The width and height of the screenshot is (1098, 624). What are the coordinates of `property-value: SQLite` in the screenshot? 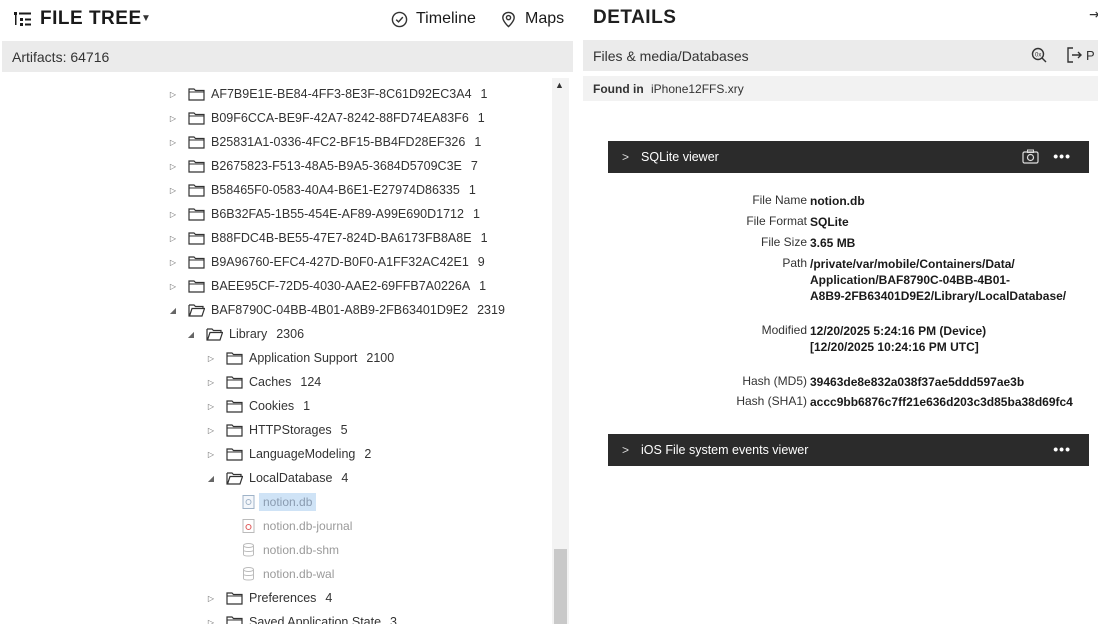 It's located at (829, 222).